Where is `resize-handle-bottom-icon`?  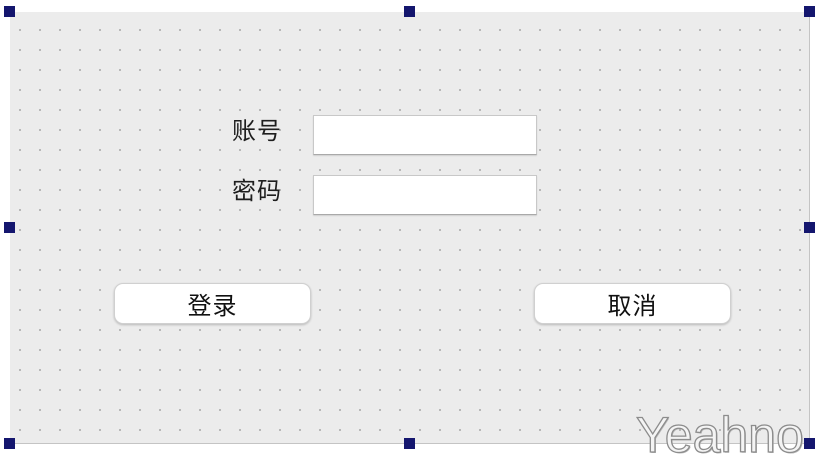 resize-handle-bottom-icon is located at coordinates (409, 443).